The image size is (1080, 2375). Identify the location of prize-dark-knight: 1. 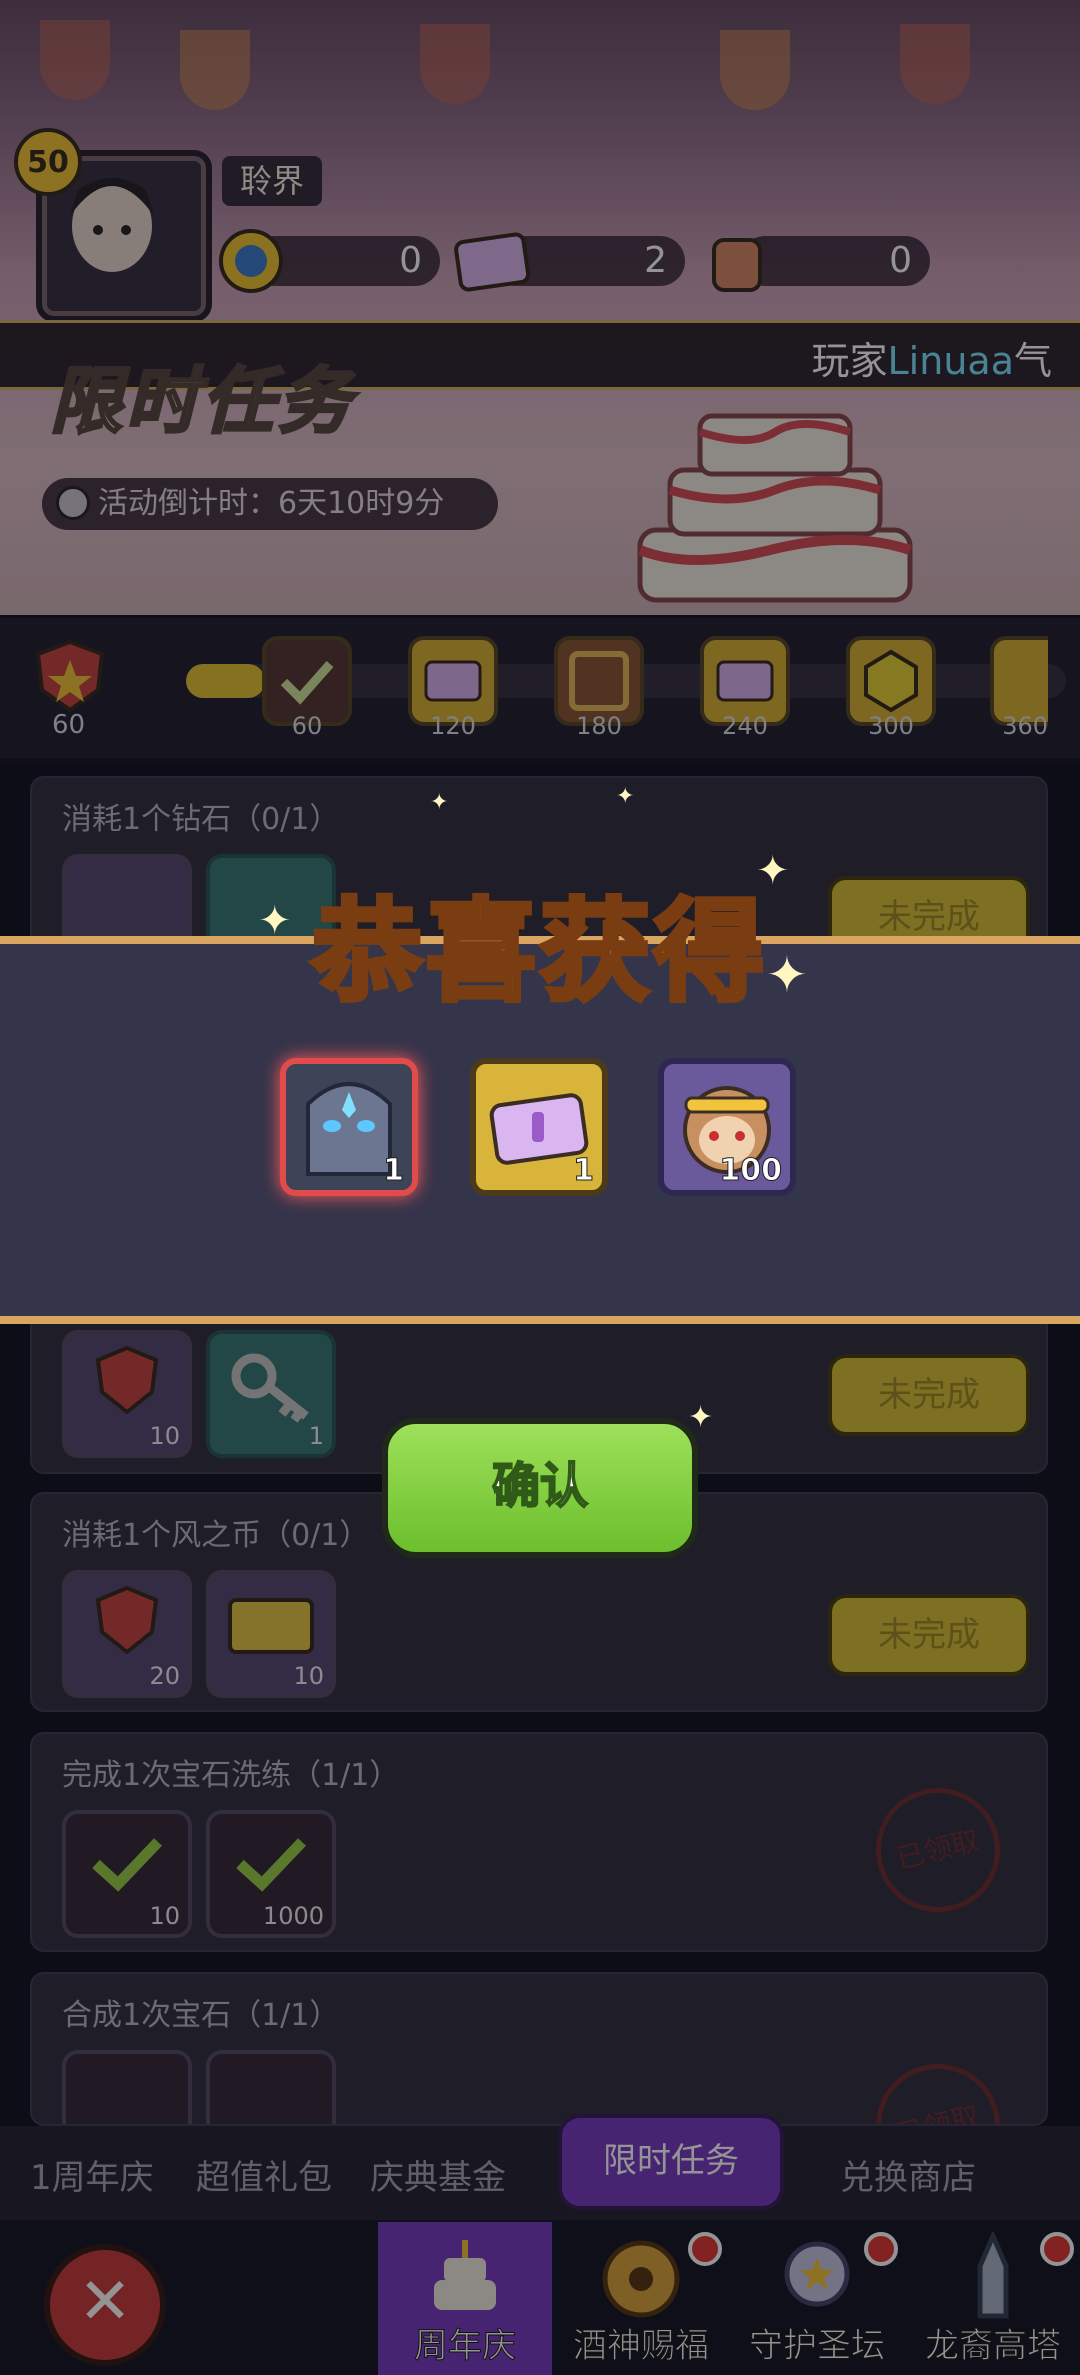
(349, 1127).